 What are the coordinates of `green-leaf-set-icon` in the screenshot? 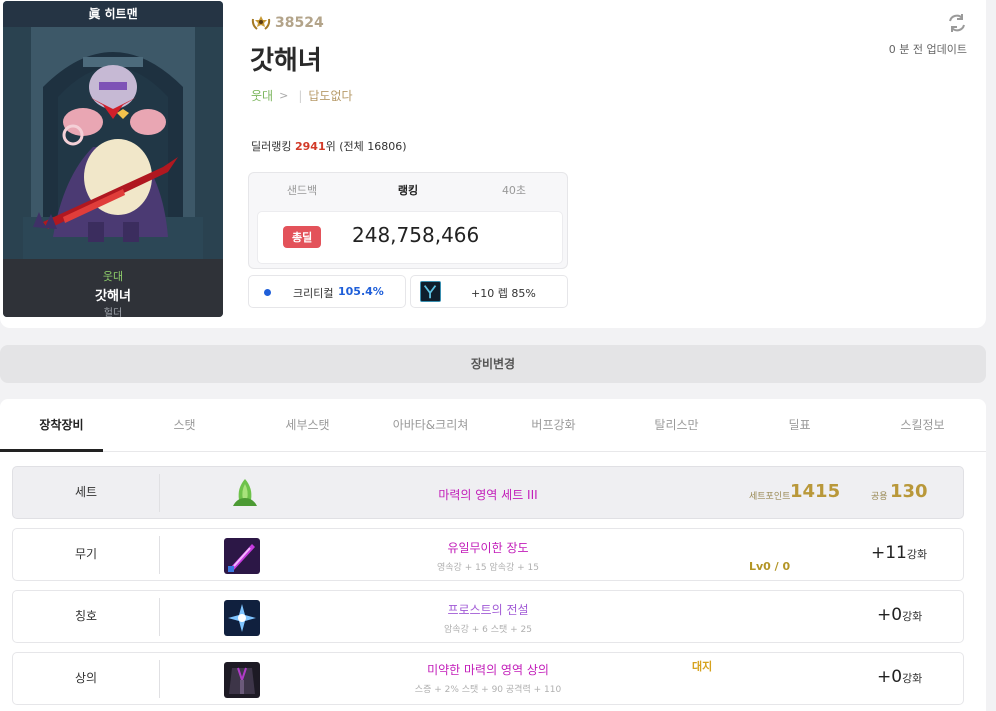 It's located at (245, 492).